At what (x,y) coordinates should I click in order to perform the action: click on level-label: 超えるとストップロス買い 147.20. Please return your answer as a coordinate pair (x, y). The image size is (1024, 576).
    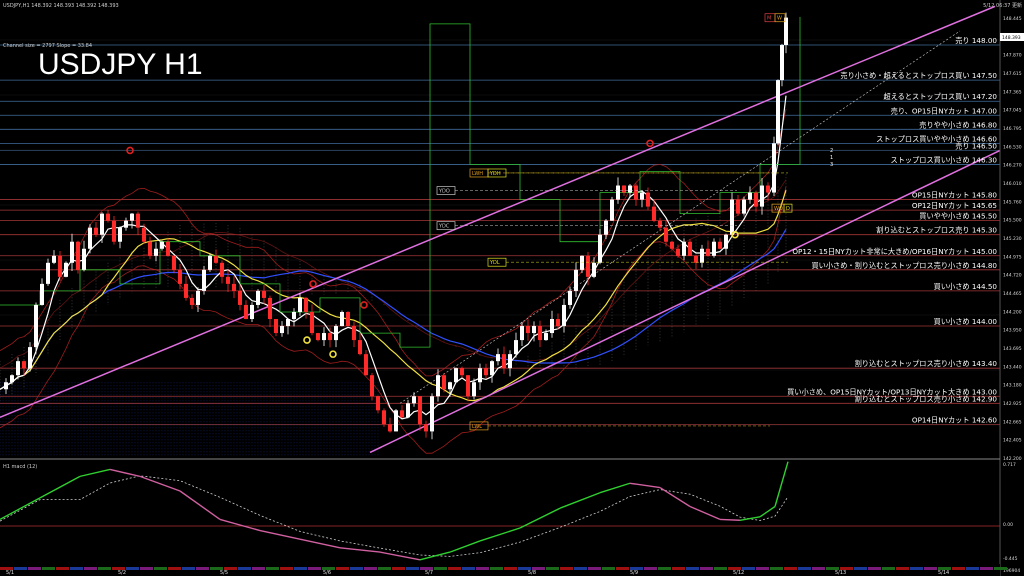
    Looking at the image, I should click on (941, 96).